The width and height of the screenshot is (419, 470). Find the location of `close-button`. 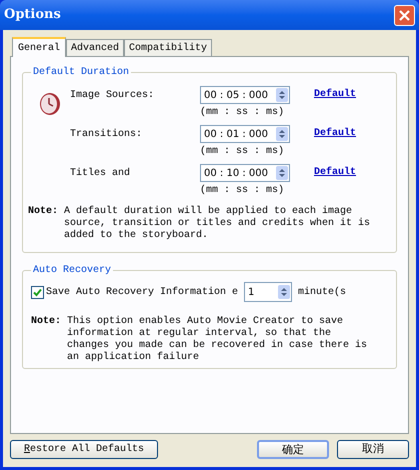

close-button is located at coordinates (404, 15).